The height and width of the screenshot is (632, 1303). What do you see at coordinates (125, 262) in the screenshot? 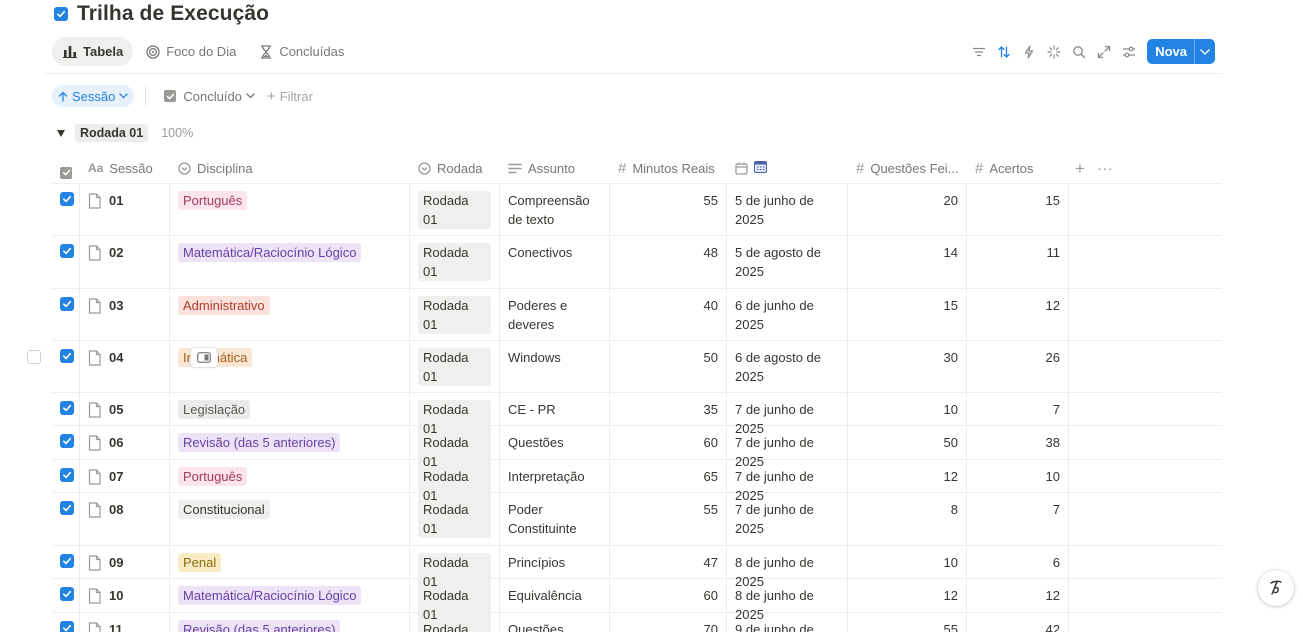
I see `sessao-cell: 02` at bounding box center [125, 262].